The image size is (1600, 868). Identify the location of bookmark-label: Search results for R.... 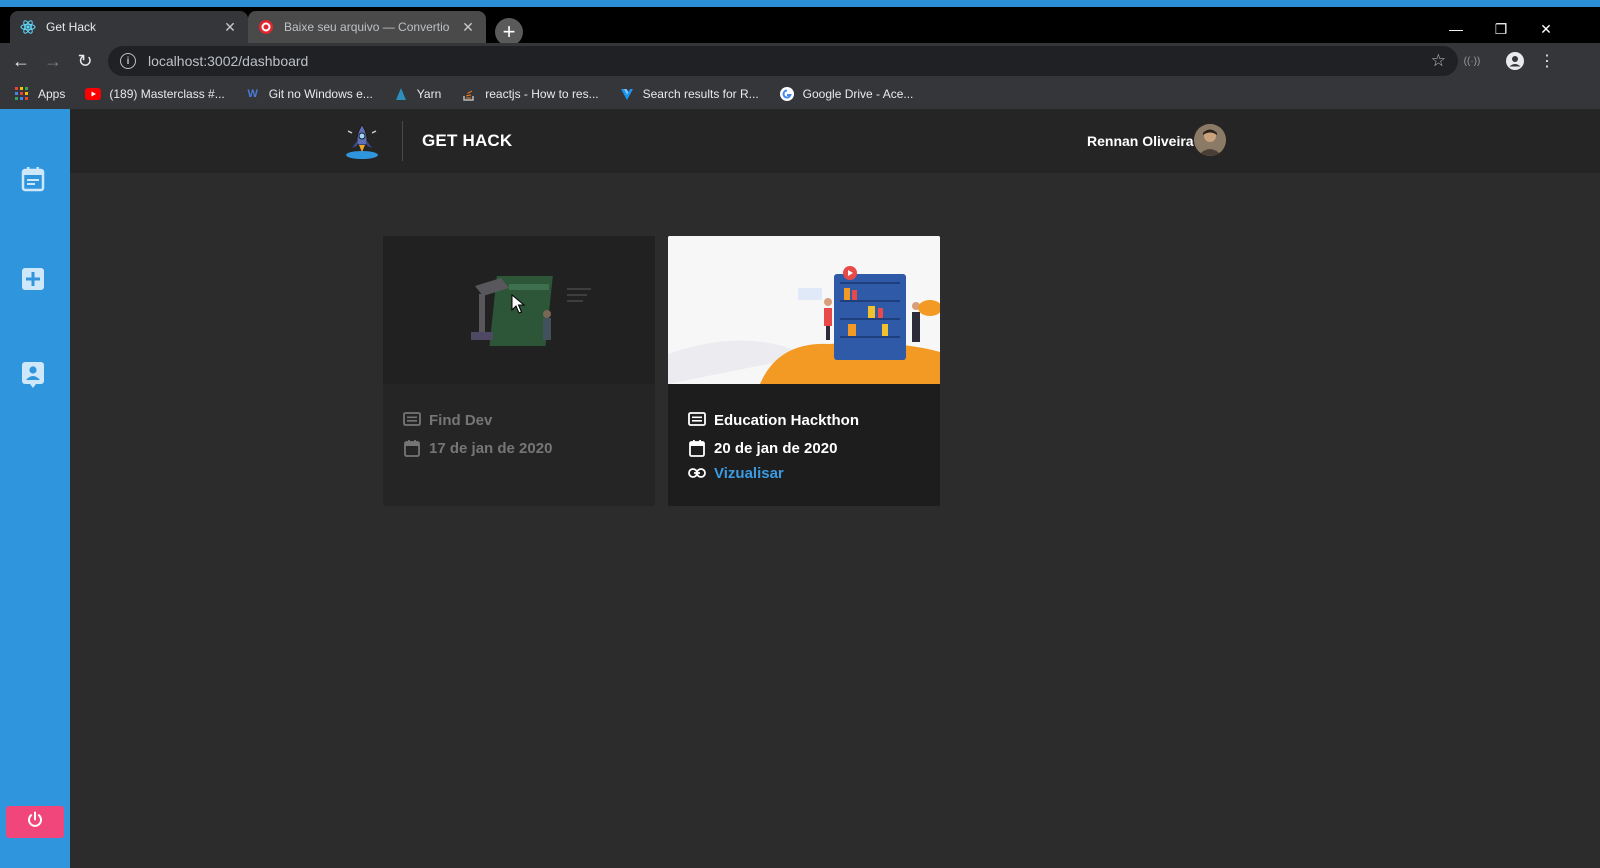
(700, 94).